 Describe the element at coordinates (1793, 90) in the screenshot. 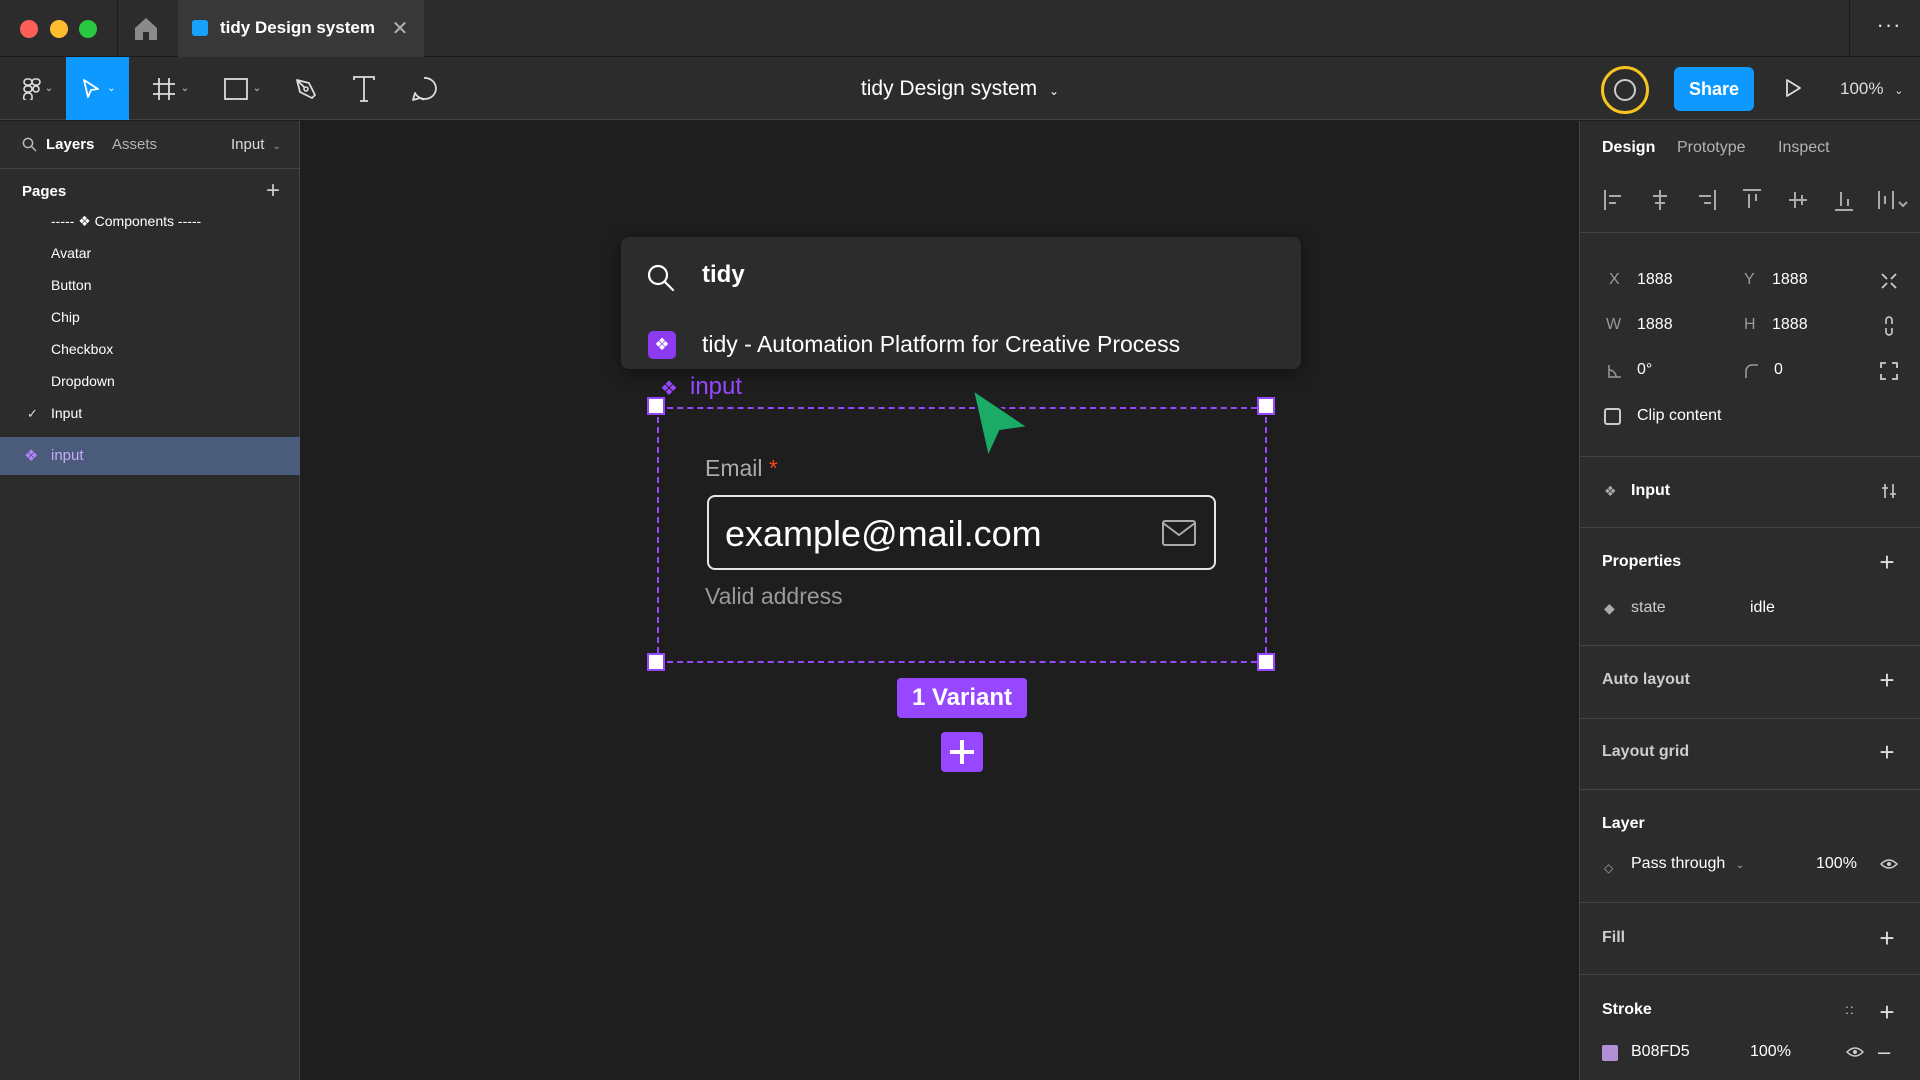

I see `present-play-icon` at that location.